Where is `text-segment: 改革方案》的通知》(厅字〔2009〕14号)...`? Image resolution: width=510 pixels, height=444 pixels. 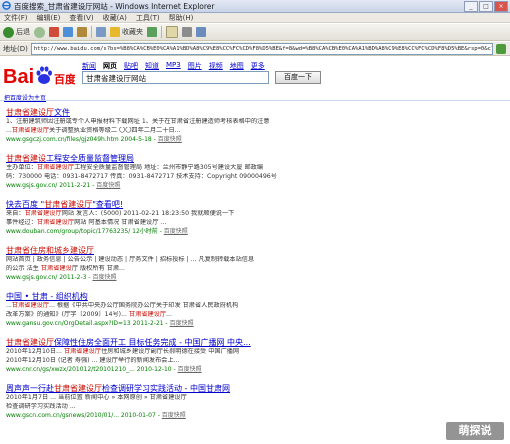
text-segment: 改革方案》的通知》(厅字〔2009〕14号)... is located at coordinates (67, 314).